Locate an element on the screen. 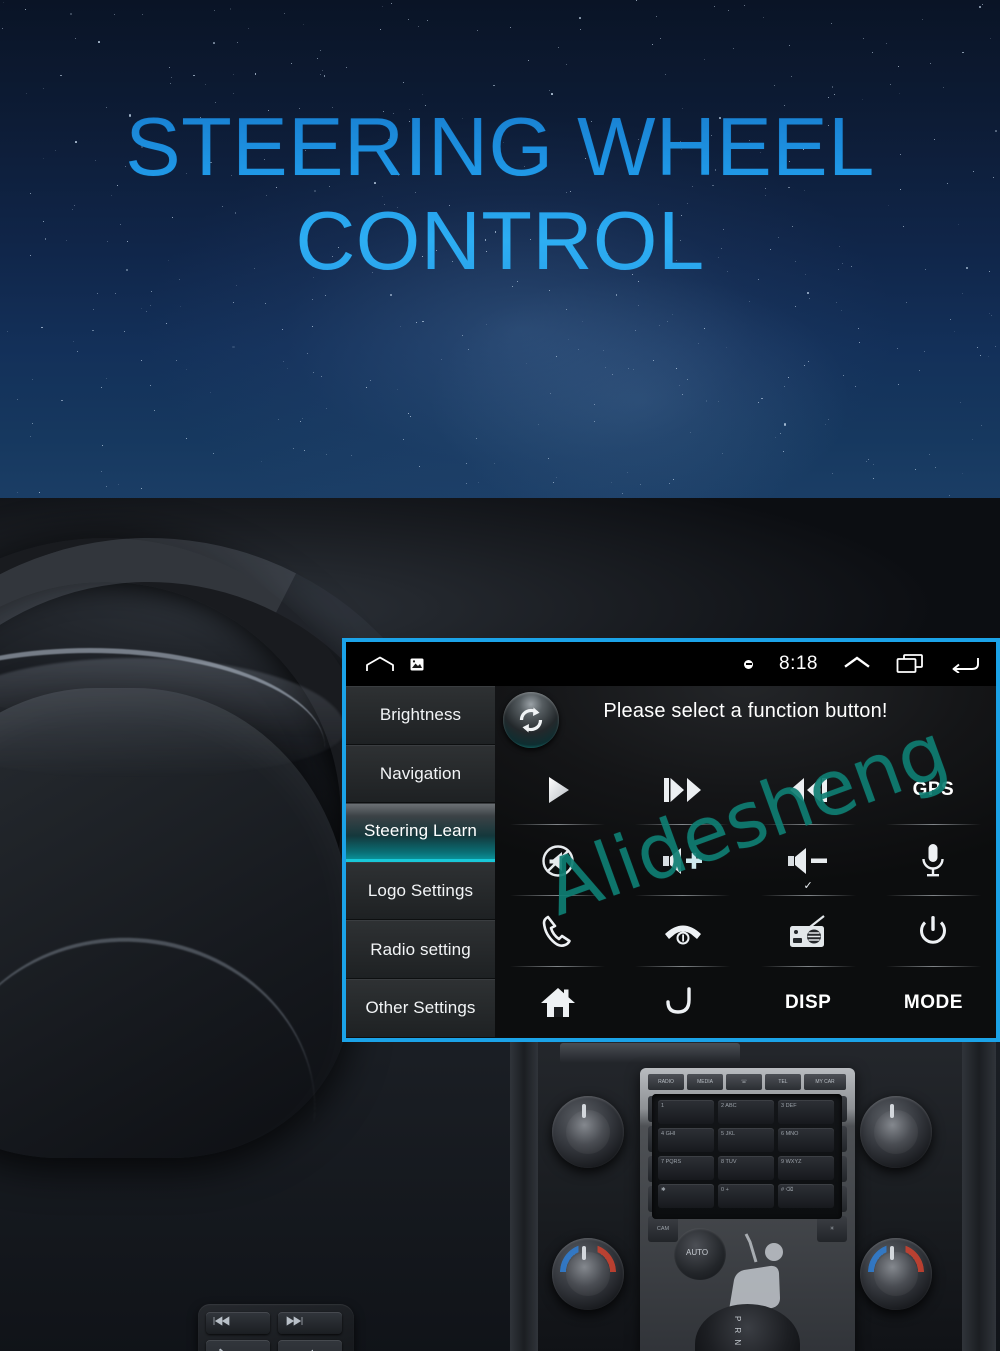 The image size is (1000, 1351). function-button-gps: GPS is located at coordinates (933, 789).